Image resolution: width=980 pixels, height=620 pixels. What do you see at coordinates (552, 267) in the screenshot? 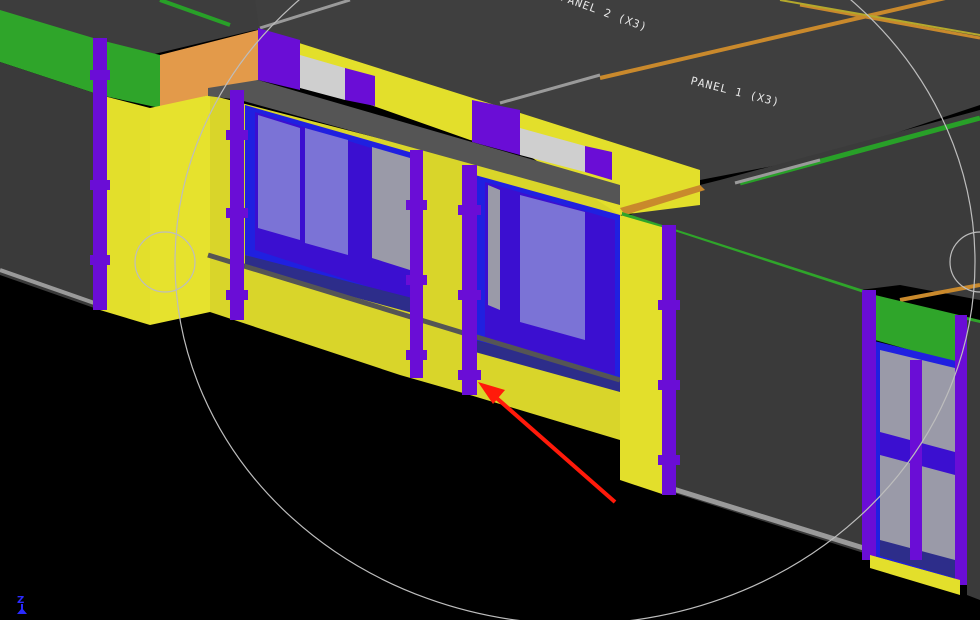
I see `window-2-glass-center` at bounding box center [552, 267].